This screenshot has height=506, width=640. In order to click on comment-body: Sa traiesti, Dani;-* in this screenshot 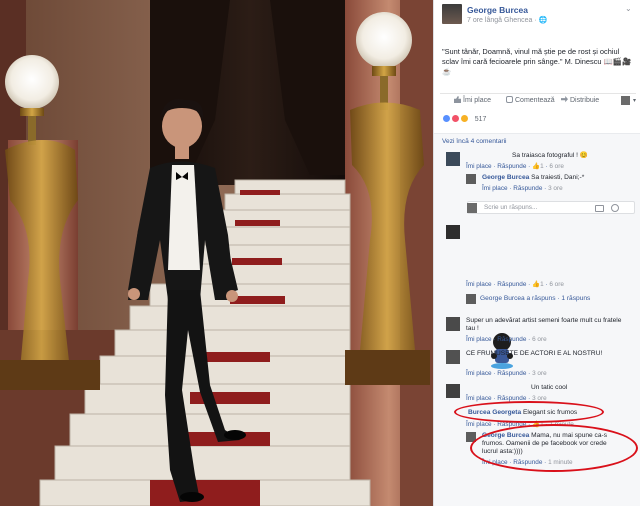, I will do `click(558, 177)`.